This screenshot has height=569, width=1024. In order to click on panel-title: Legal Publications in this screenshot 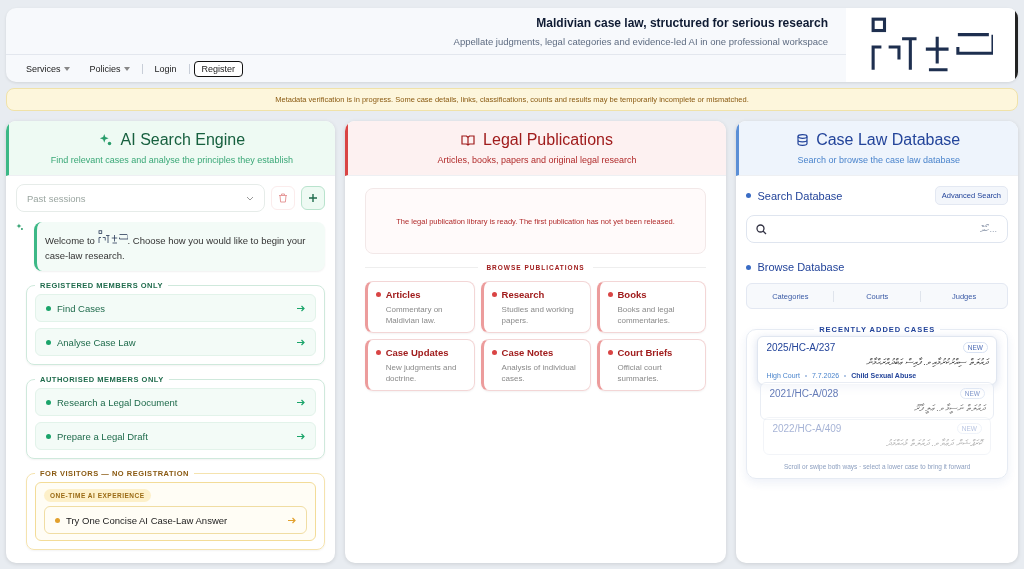, I will do `click(548, 140)`.